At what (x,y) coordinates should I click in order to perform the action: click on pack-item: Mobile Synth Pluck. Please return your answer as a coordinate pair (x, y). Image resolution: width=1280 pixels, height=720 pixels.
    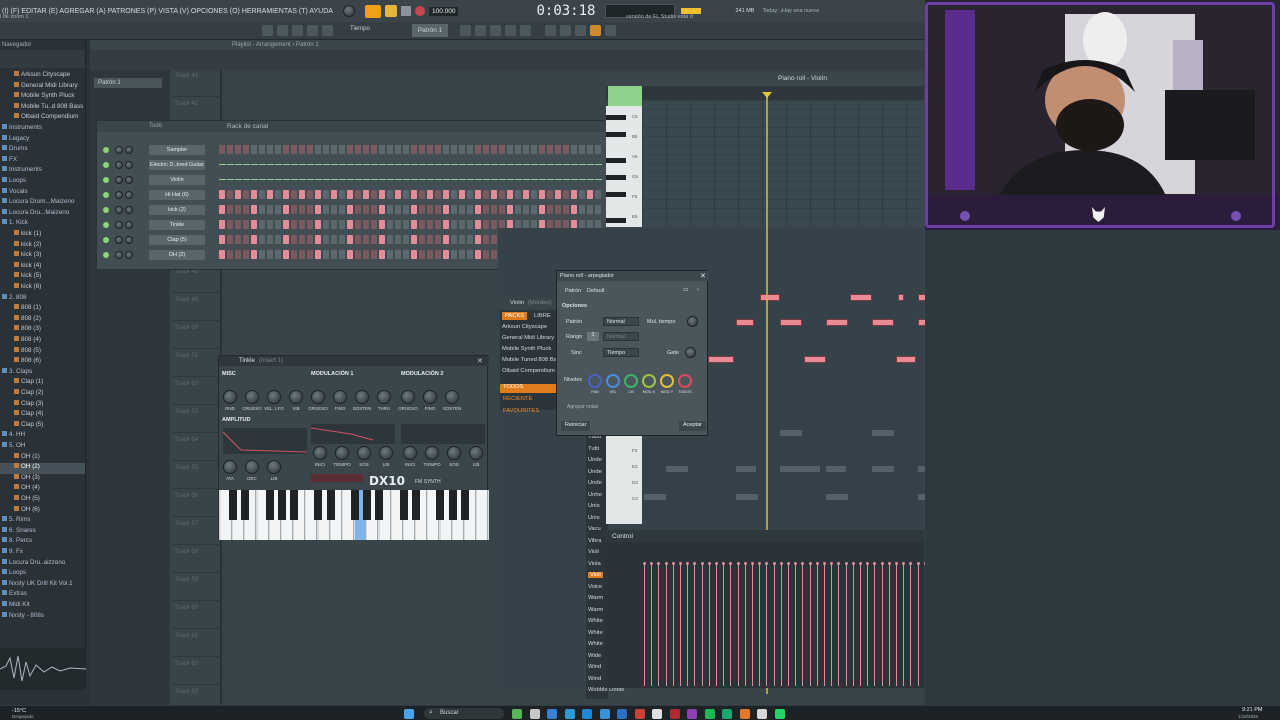
    Looking at the image, I should click on (526, 349).